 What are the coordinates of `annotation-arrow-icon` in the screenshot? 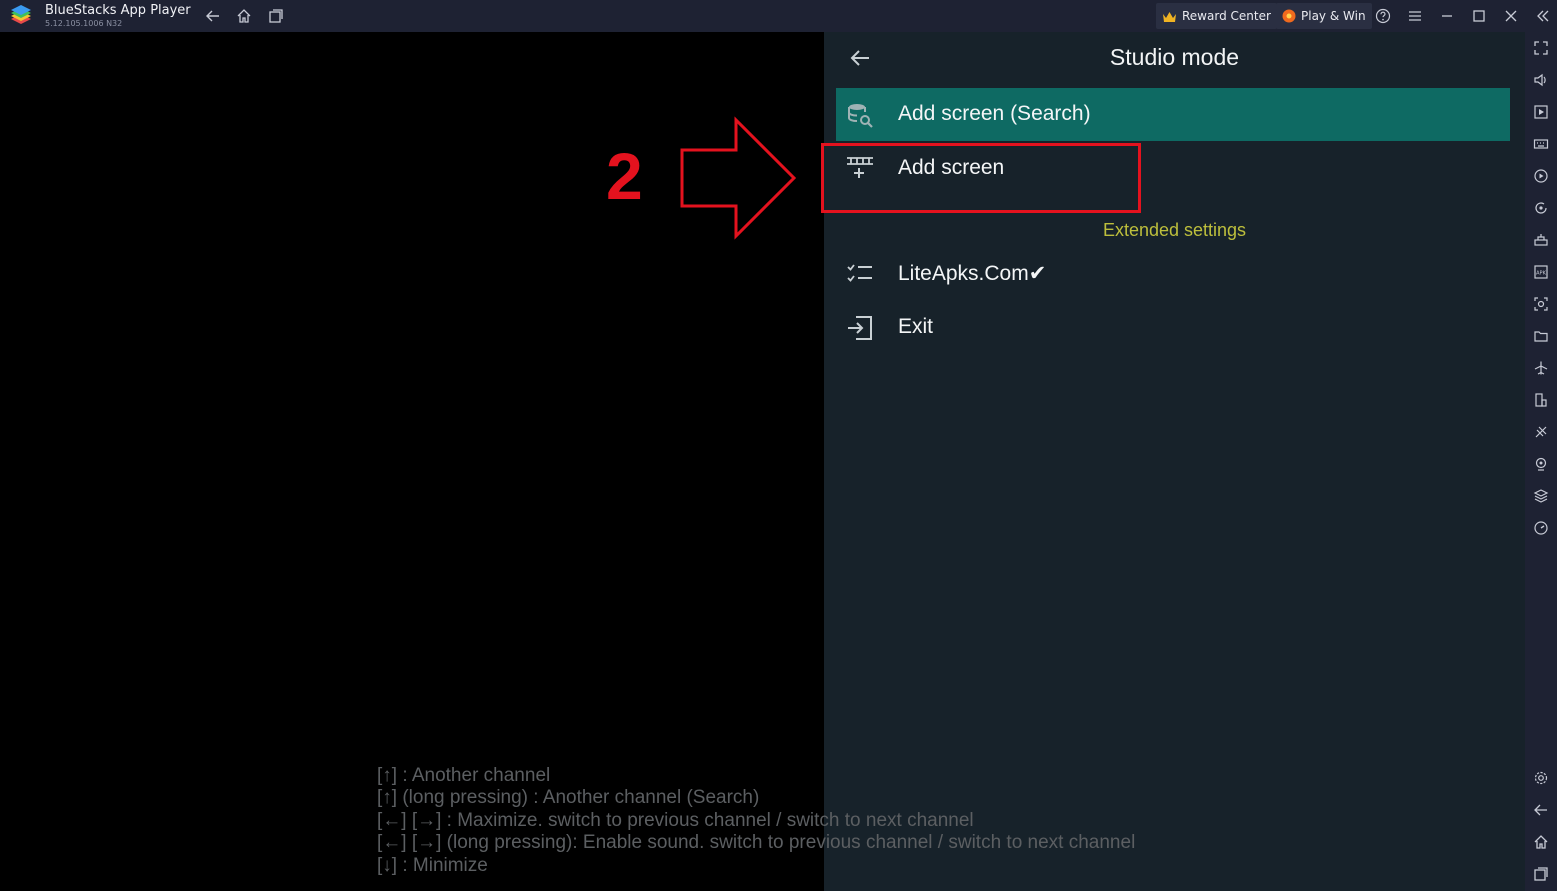 It's located at (738, 178).